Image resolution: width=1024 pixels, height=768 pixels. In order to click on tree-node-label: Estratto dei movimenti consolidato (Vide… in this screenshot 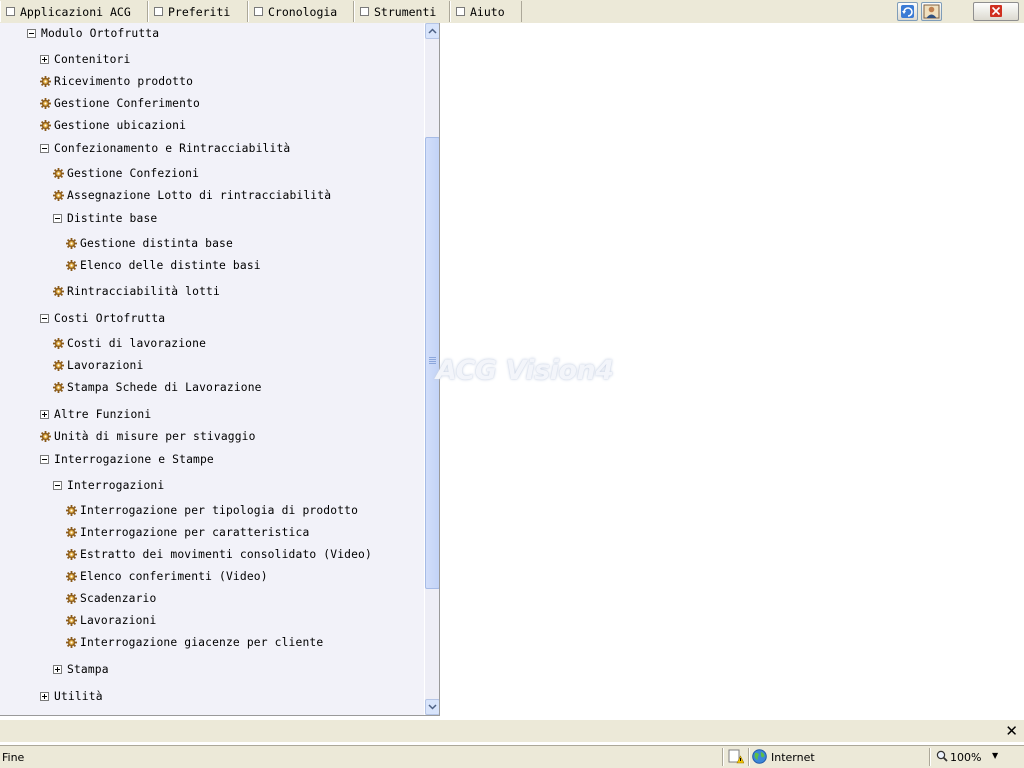, I will do `click(226, 554)`.